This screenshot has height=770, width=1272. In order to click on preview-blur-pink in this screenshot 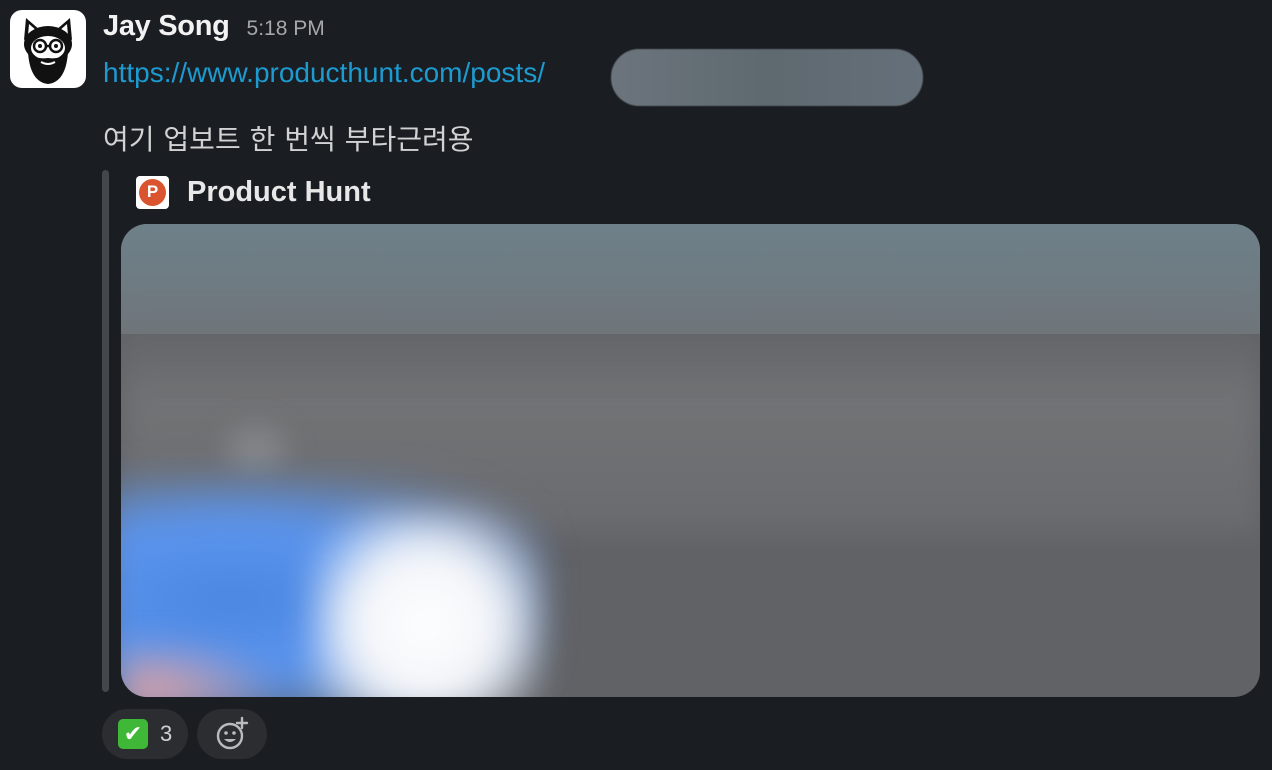, I will do `click(201, 665)`.